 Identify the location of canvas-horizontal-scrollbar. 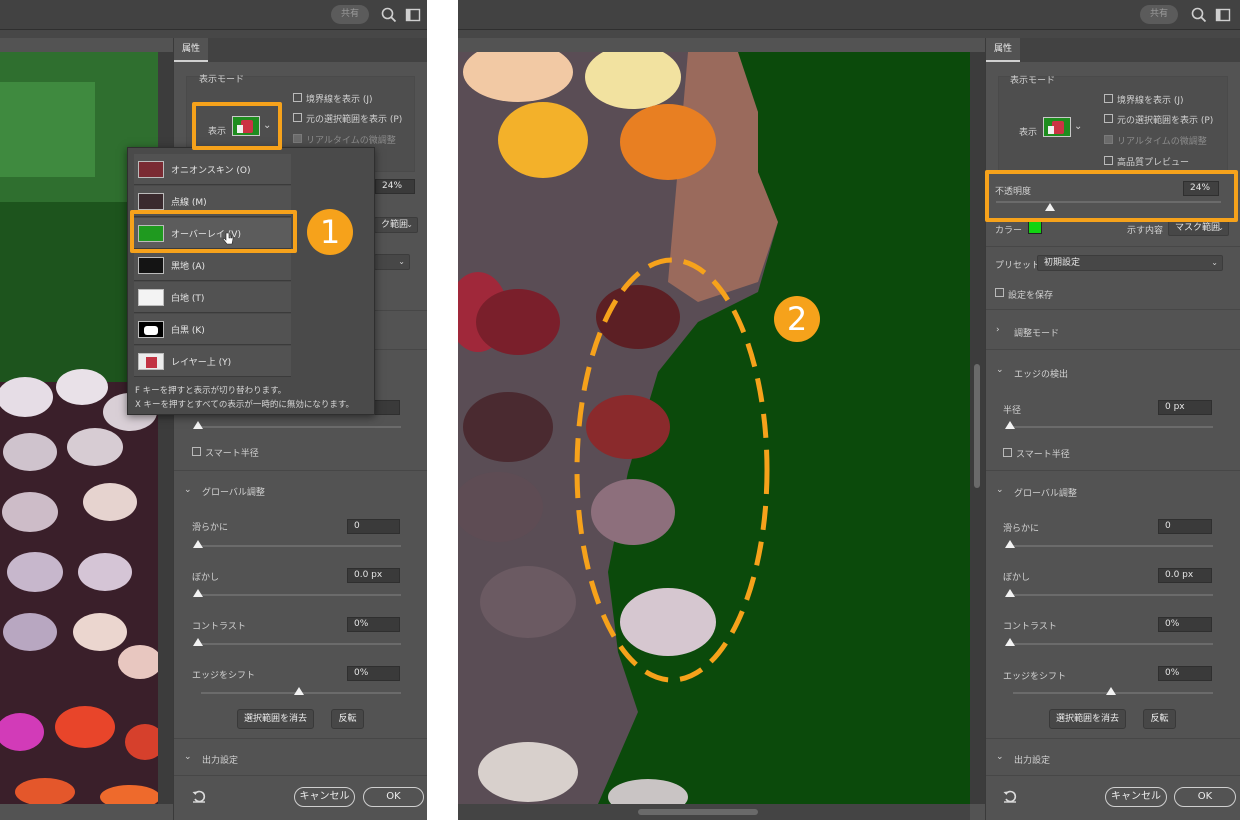
(714, 812).